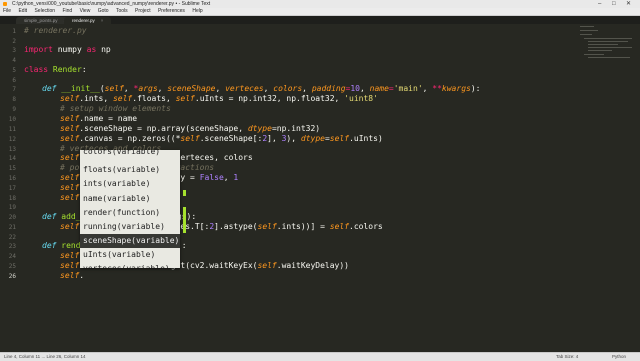 The image size is (640, 361). Describe the element at coordinates (14, 41) in the screenshot. I see `line-number: 2` at that location.